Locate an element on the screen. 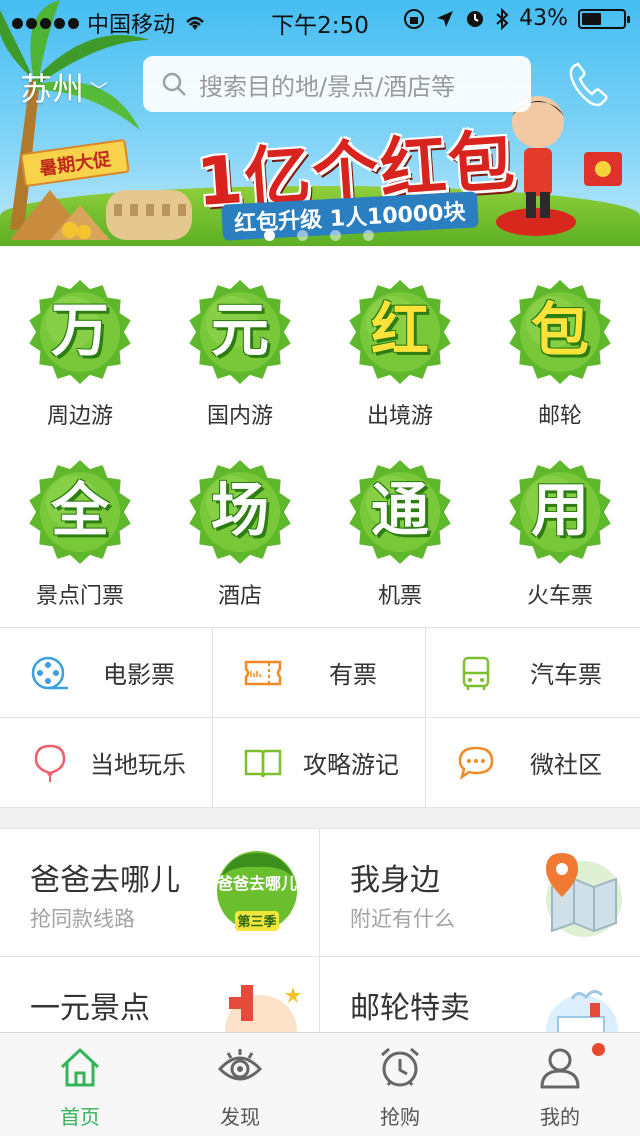 This screenshot has width=640, height=1136. tab-home: 首页 is located at coordinates (80, 1084).